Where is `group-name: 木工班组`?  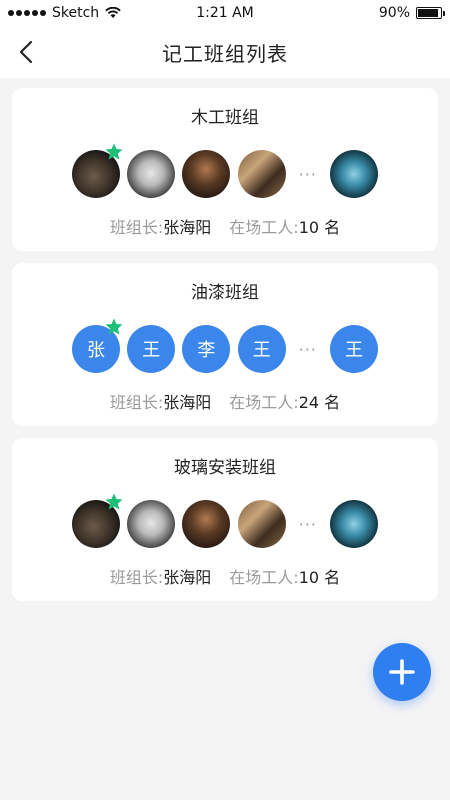 group-name: 木工班组 is located at coordinates (225, 118).